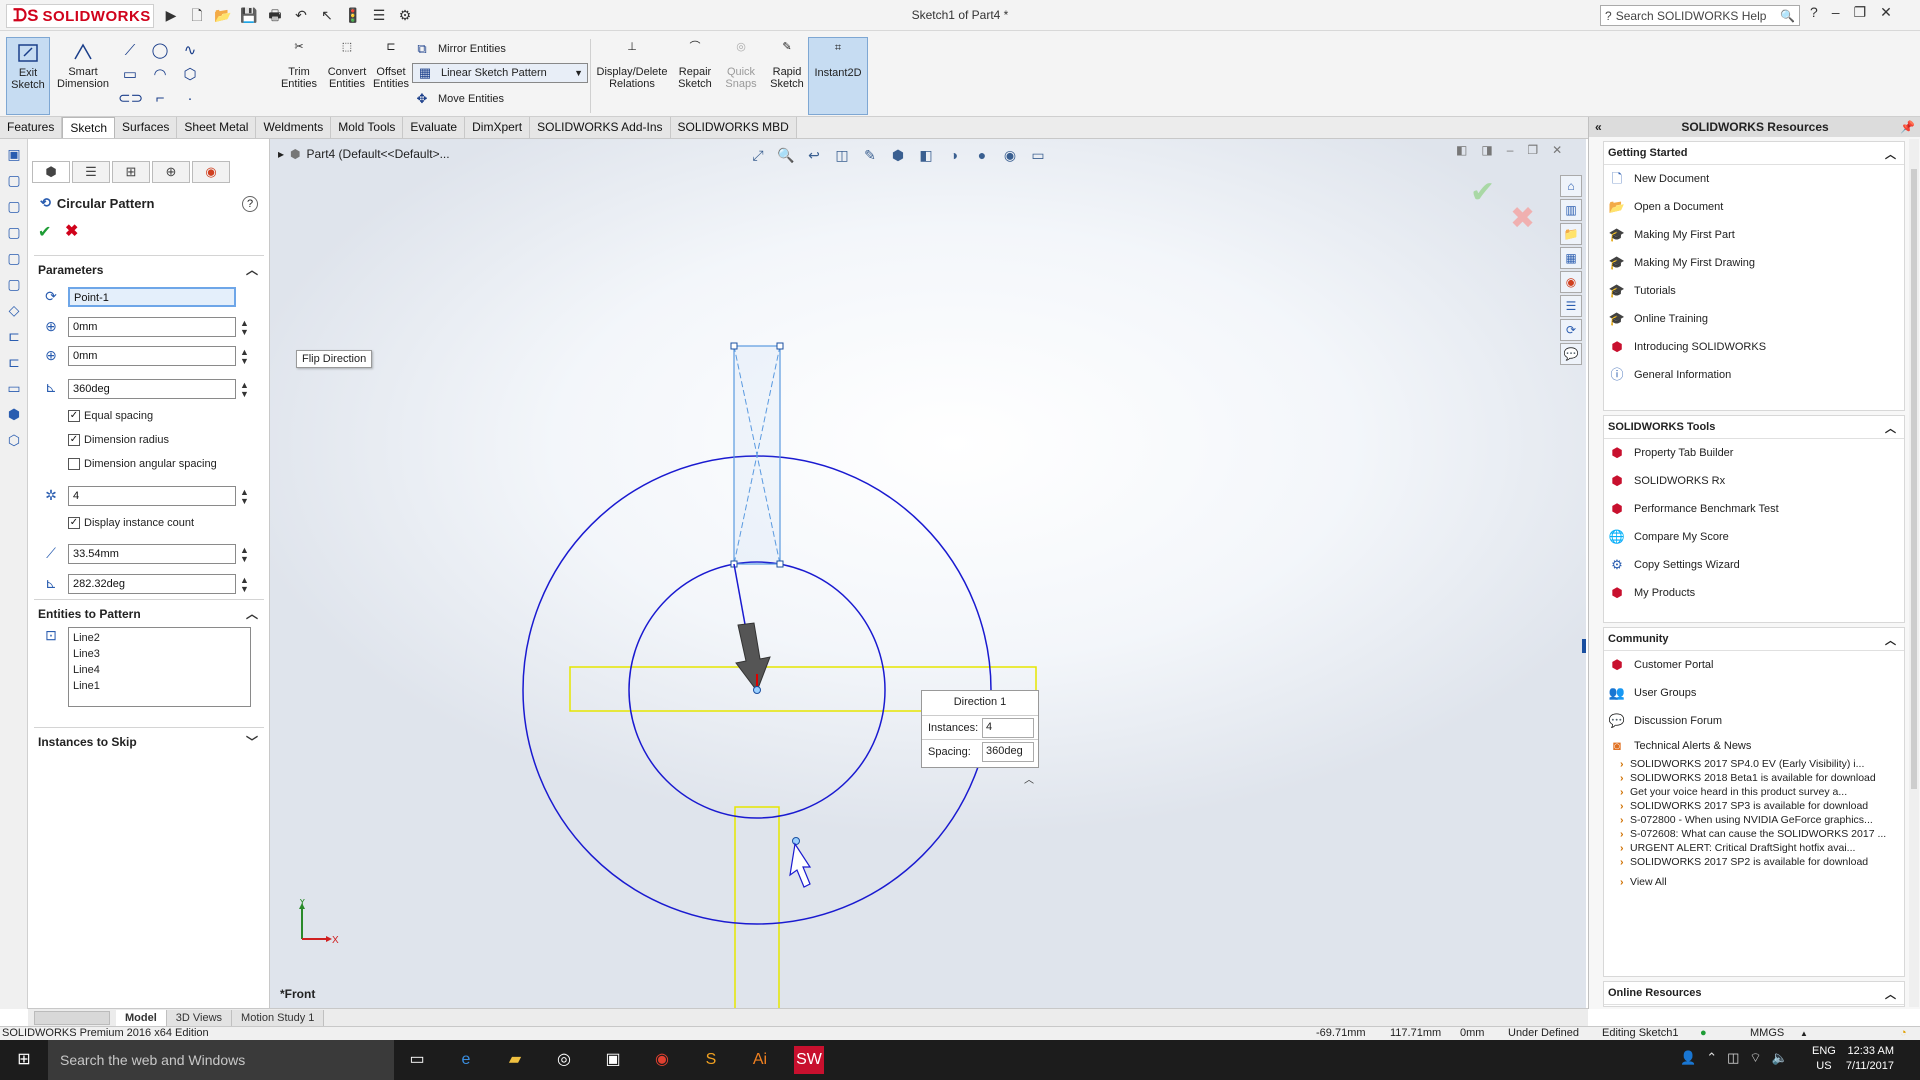  What do you see at coordinates (1711, 1058) in the screenshot?
I see `up-arrow-icon: ⌃` at bounding box center [1711, 1058].